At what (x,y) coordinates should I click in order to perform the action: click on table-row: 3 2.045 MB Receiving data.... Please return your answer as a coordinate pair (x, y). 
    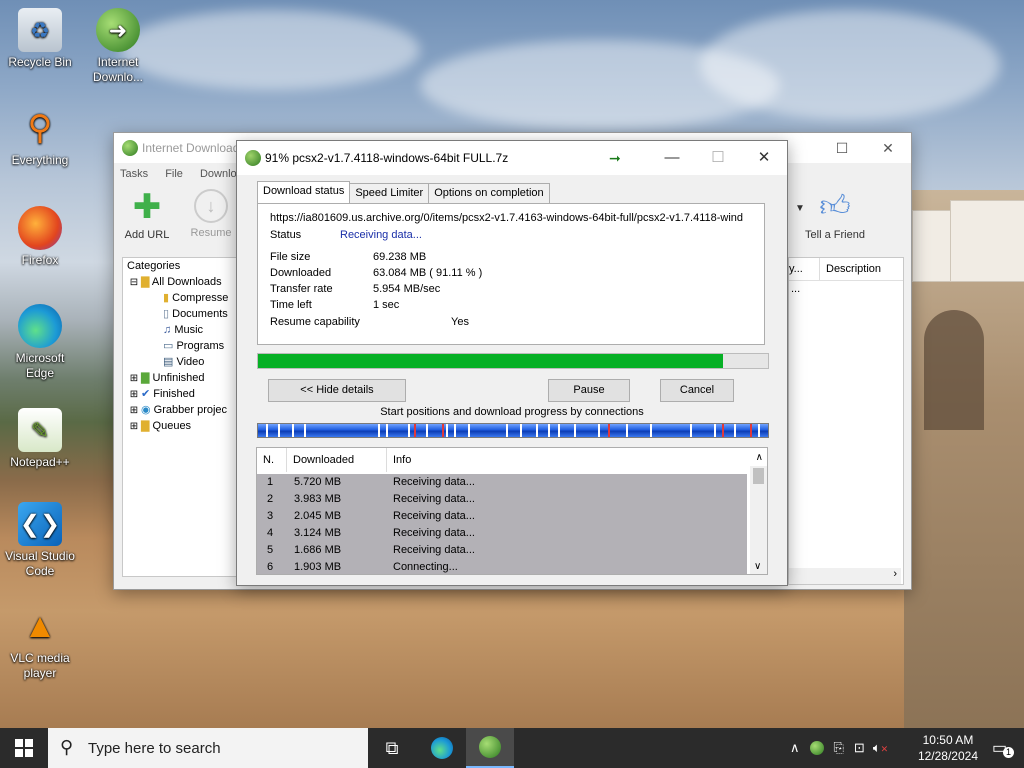
    Looking at the image, I should click on (502, 516).